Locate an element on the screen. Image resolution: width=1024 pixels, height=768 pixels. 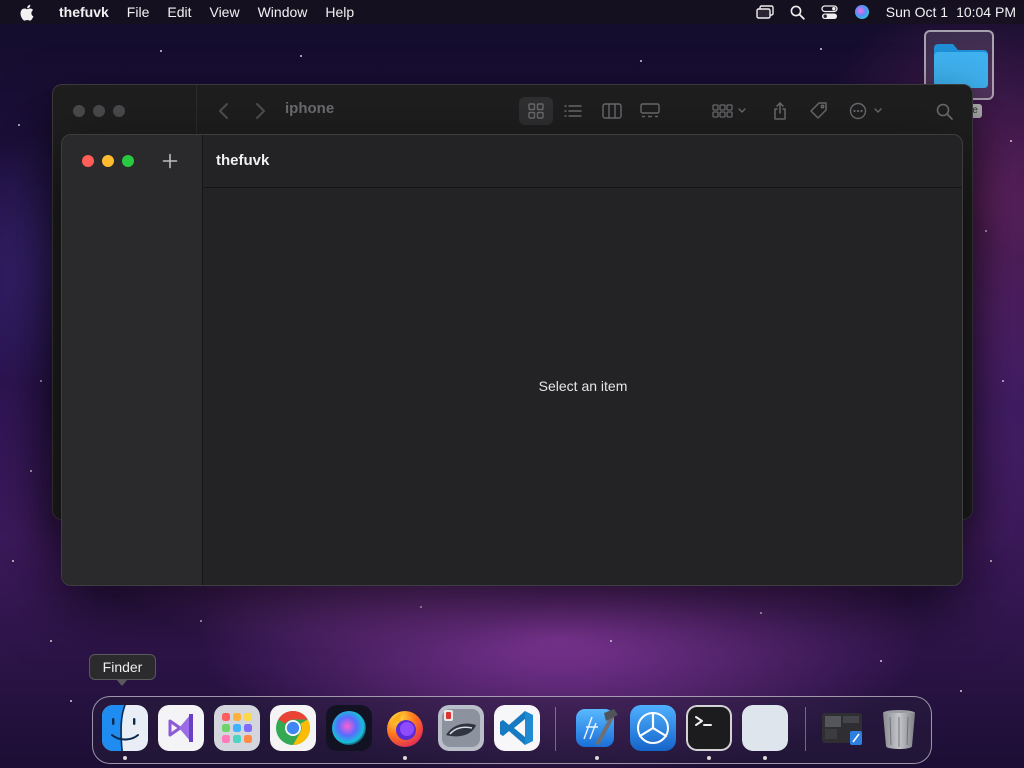
dock-item-downloads-stack is located at coordinates (843, 728).